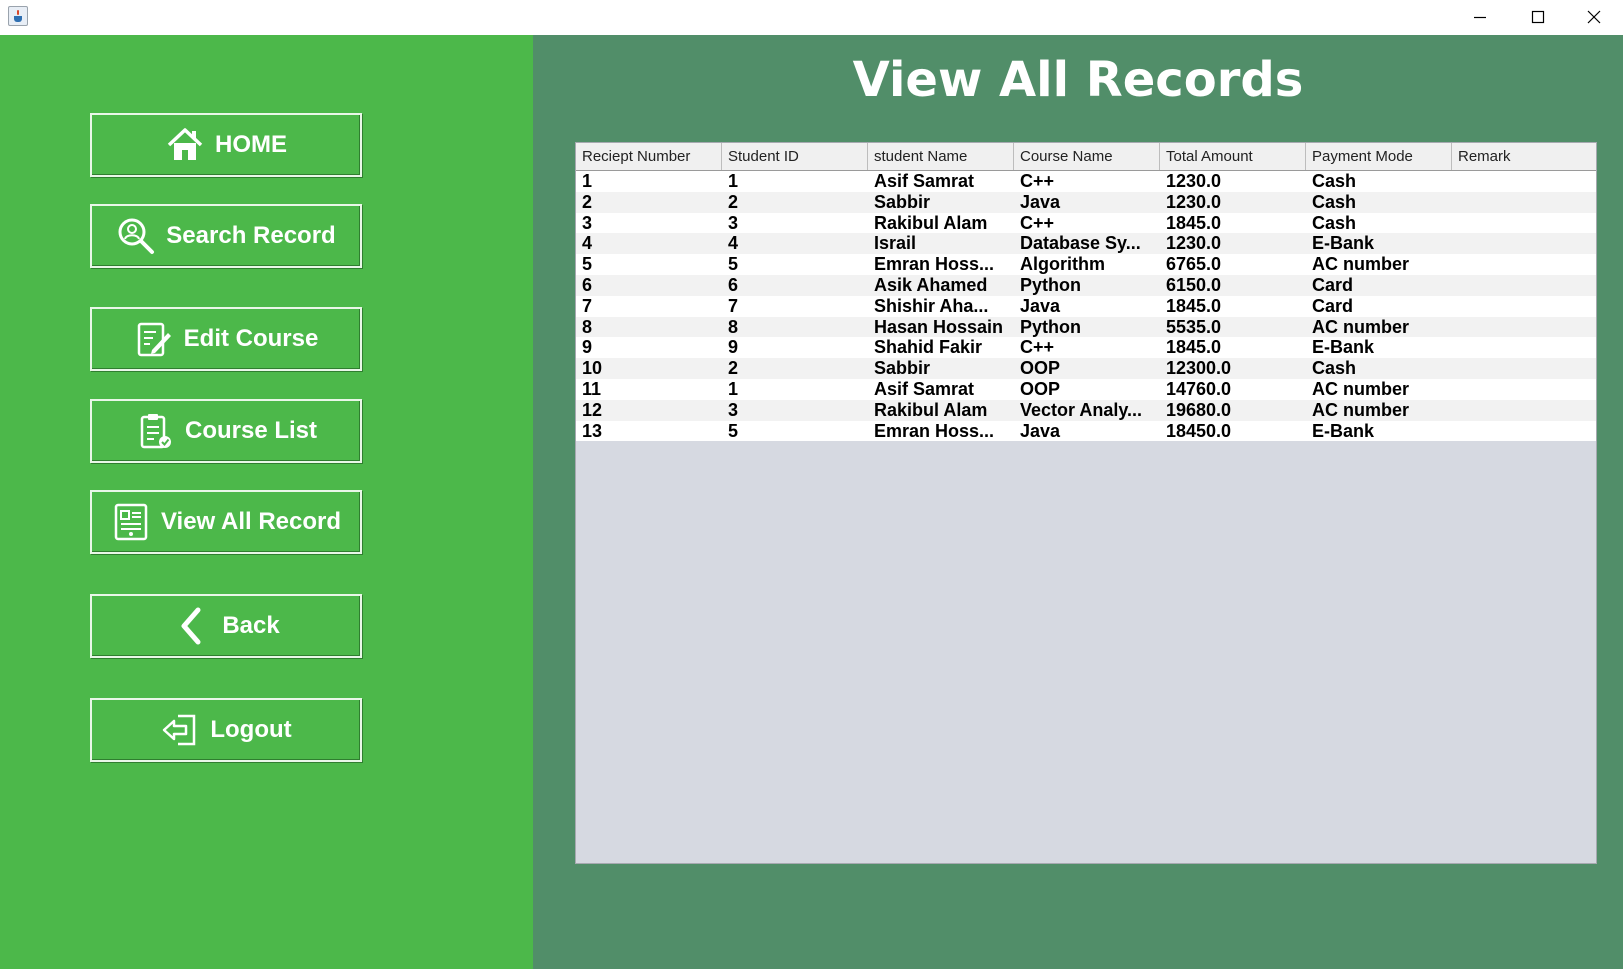 Image resolution: width=1623 pixels, height=969 pixels. I want to click on table-cell: Algorithm, so click(1062, 264).